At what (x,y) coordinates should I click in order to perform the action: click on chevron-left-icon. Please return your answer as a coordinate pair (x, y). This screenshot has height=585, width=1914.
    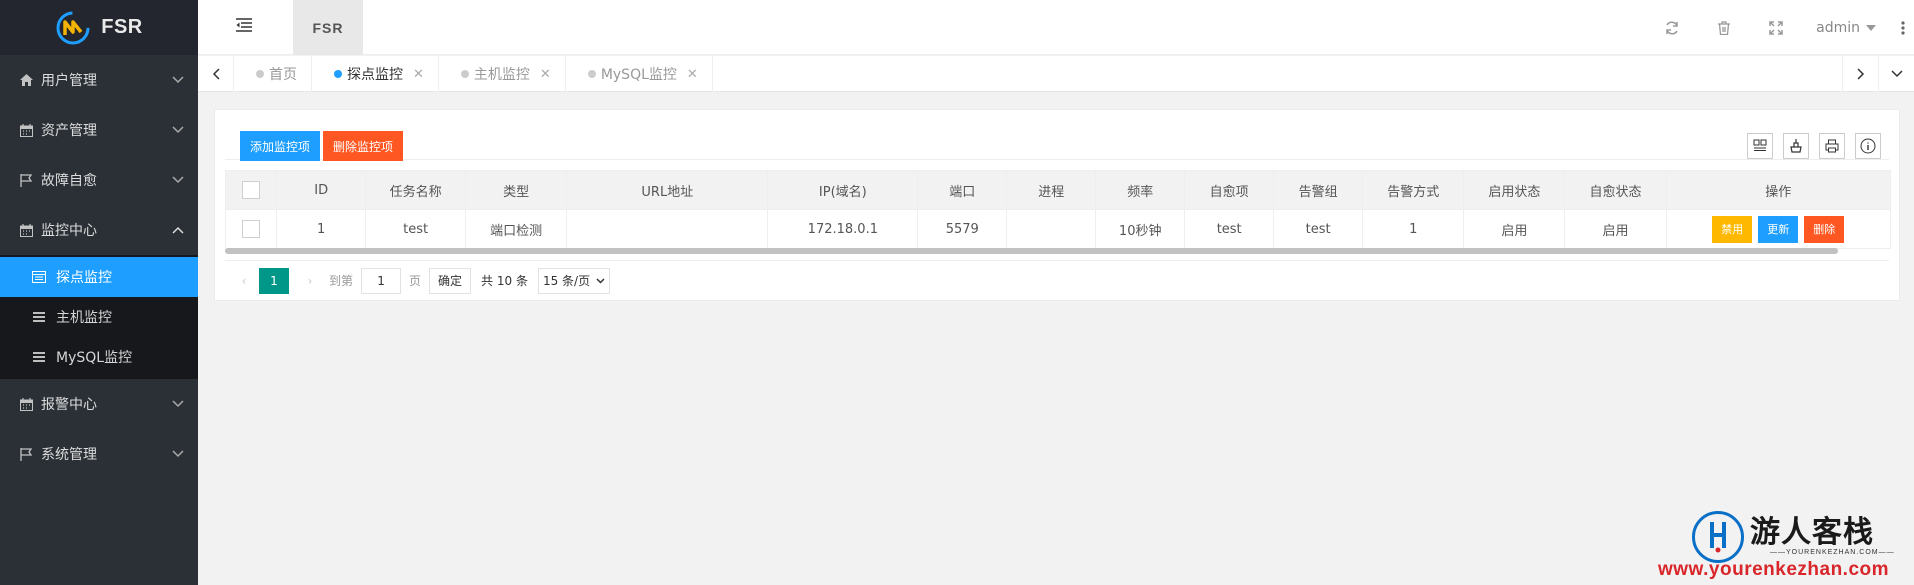
    Looking at the image, I should click on (216, 74).